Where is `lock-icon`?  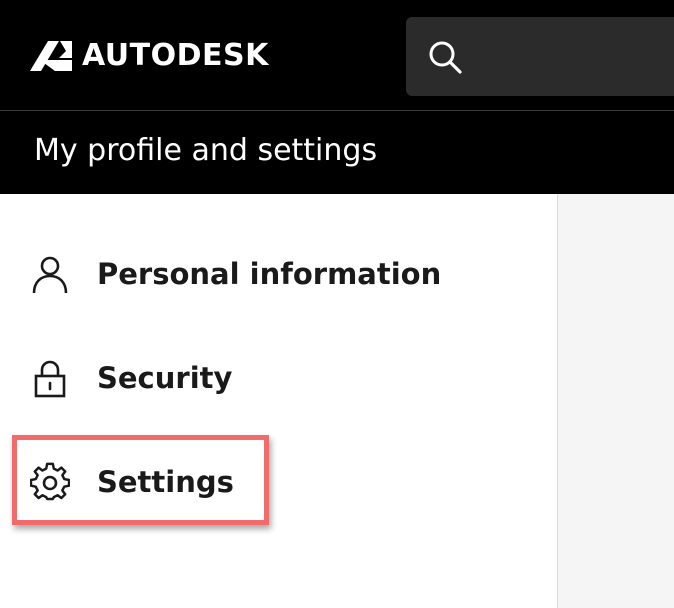
lock-icon is located at coordinates (50, 379).